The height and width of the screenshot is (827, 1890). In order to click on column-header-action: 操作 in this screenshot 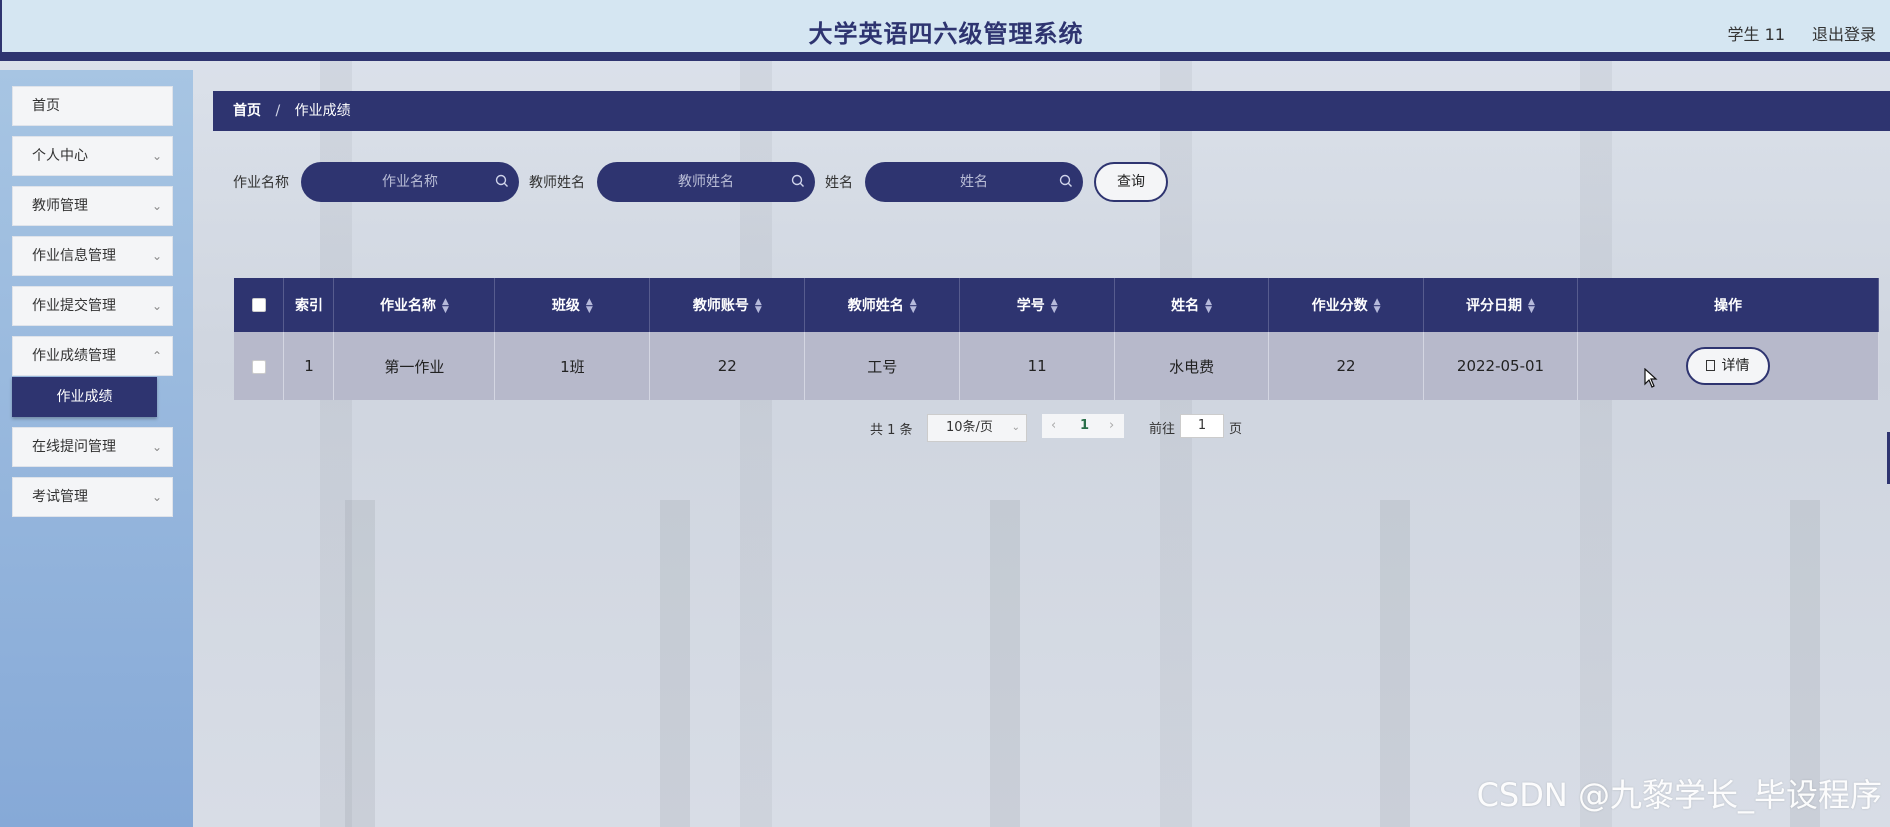, I will do `click(1728, 305)`.